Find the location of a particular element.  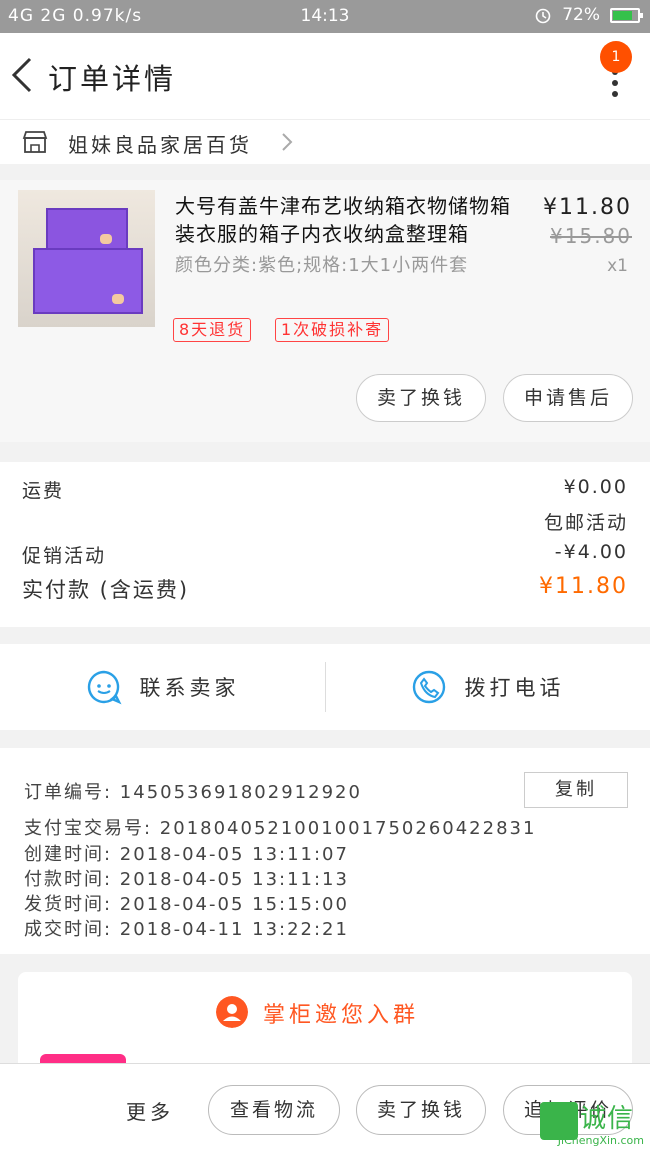

copy-button: 复制 is located at coordinates (576, 790).